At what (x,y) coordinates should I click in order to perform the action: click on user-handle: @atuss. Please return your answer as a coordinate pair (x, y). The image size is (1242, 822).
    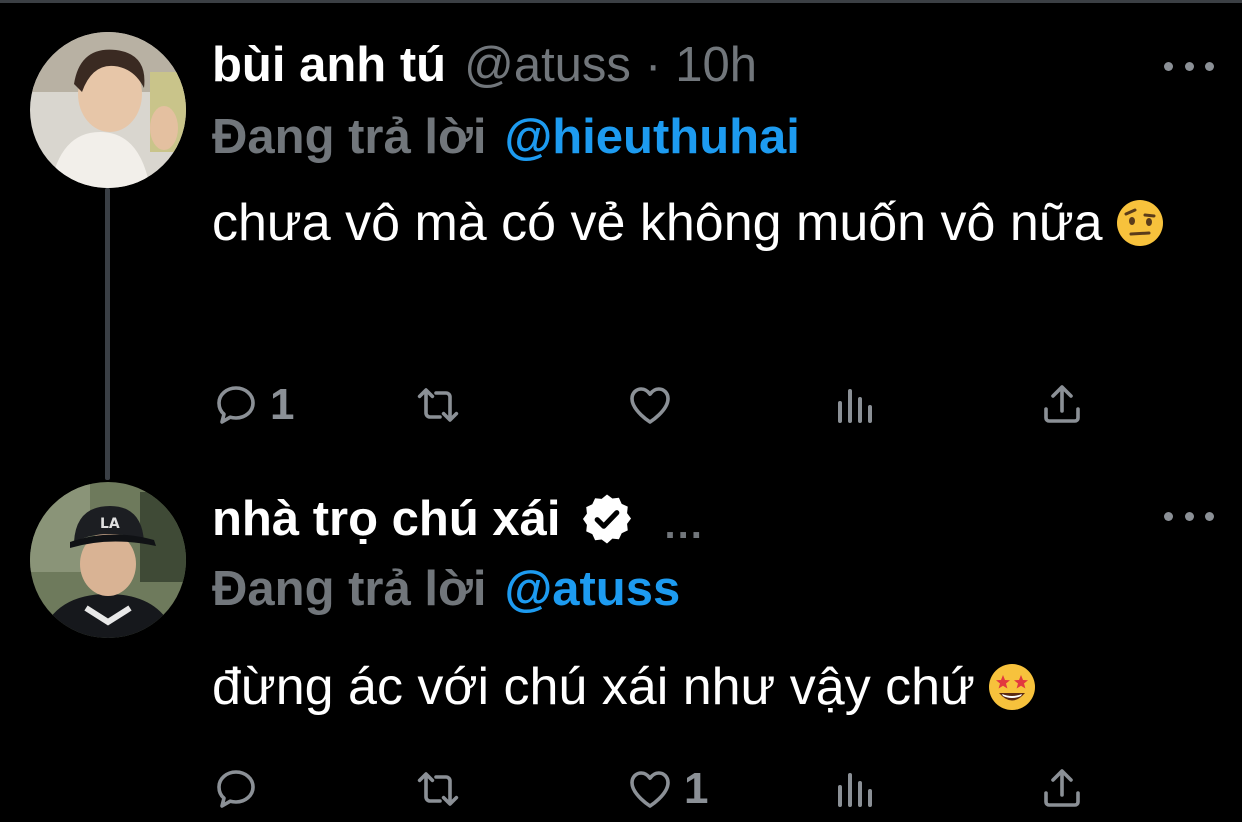
    Looking at the image, I should click on (547, 65).